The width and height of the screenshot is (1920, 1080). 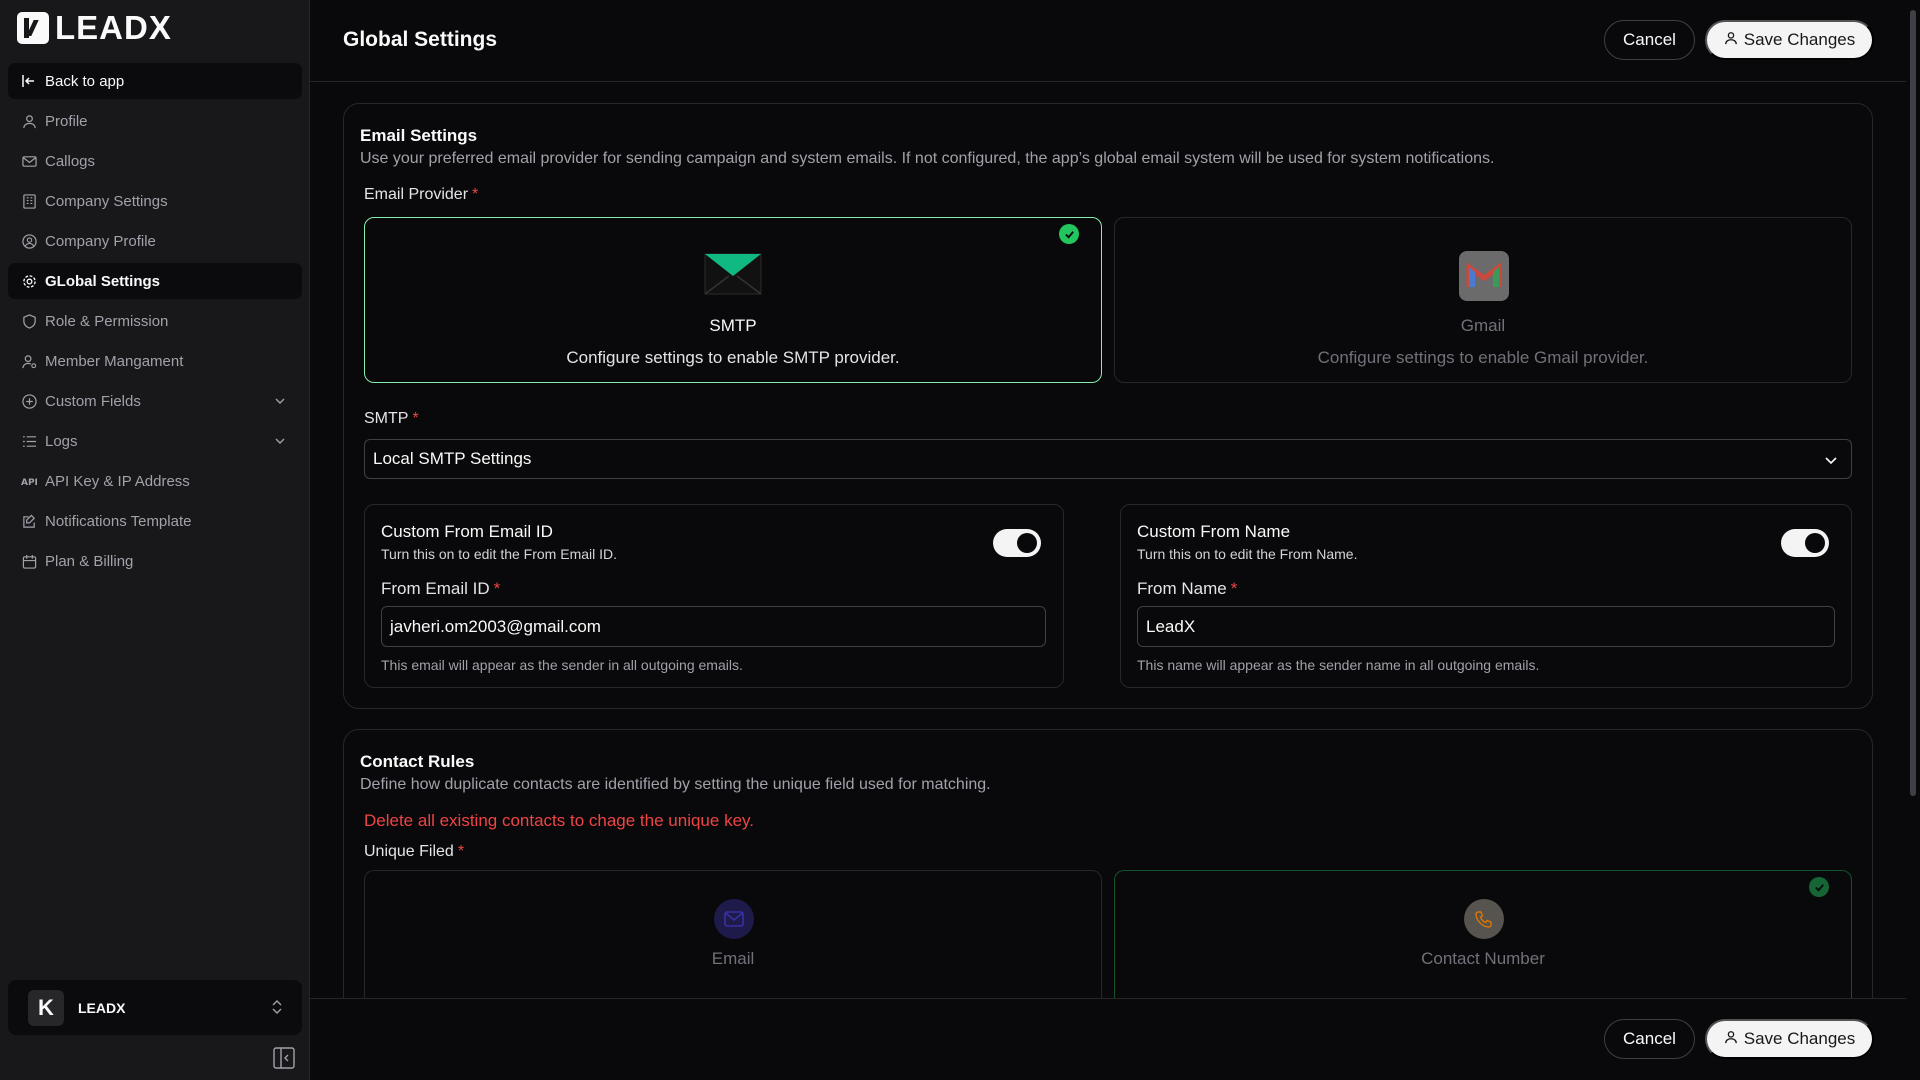 I want to click on plus-circle-icon, so click(x=29, y=401).